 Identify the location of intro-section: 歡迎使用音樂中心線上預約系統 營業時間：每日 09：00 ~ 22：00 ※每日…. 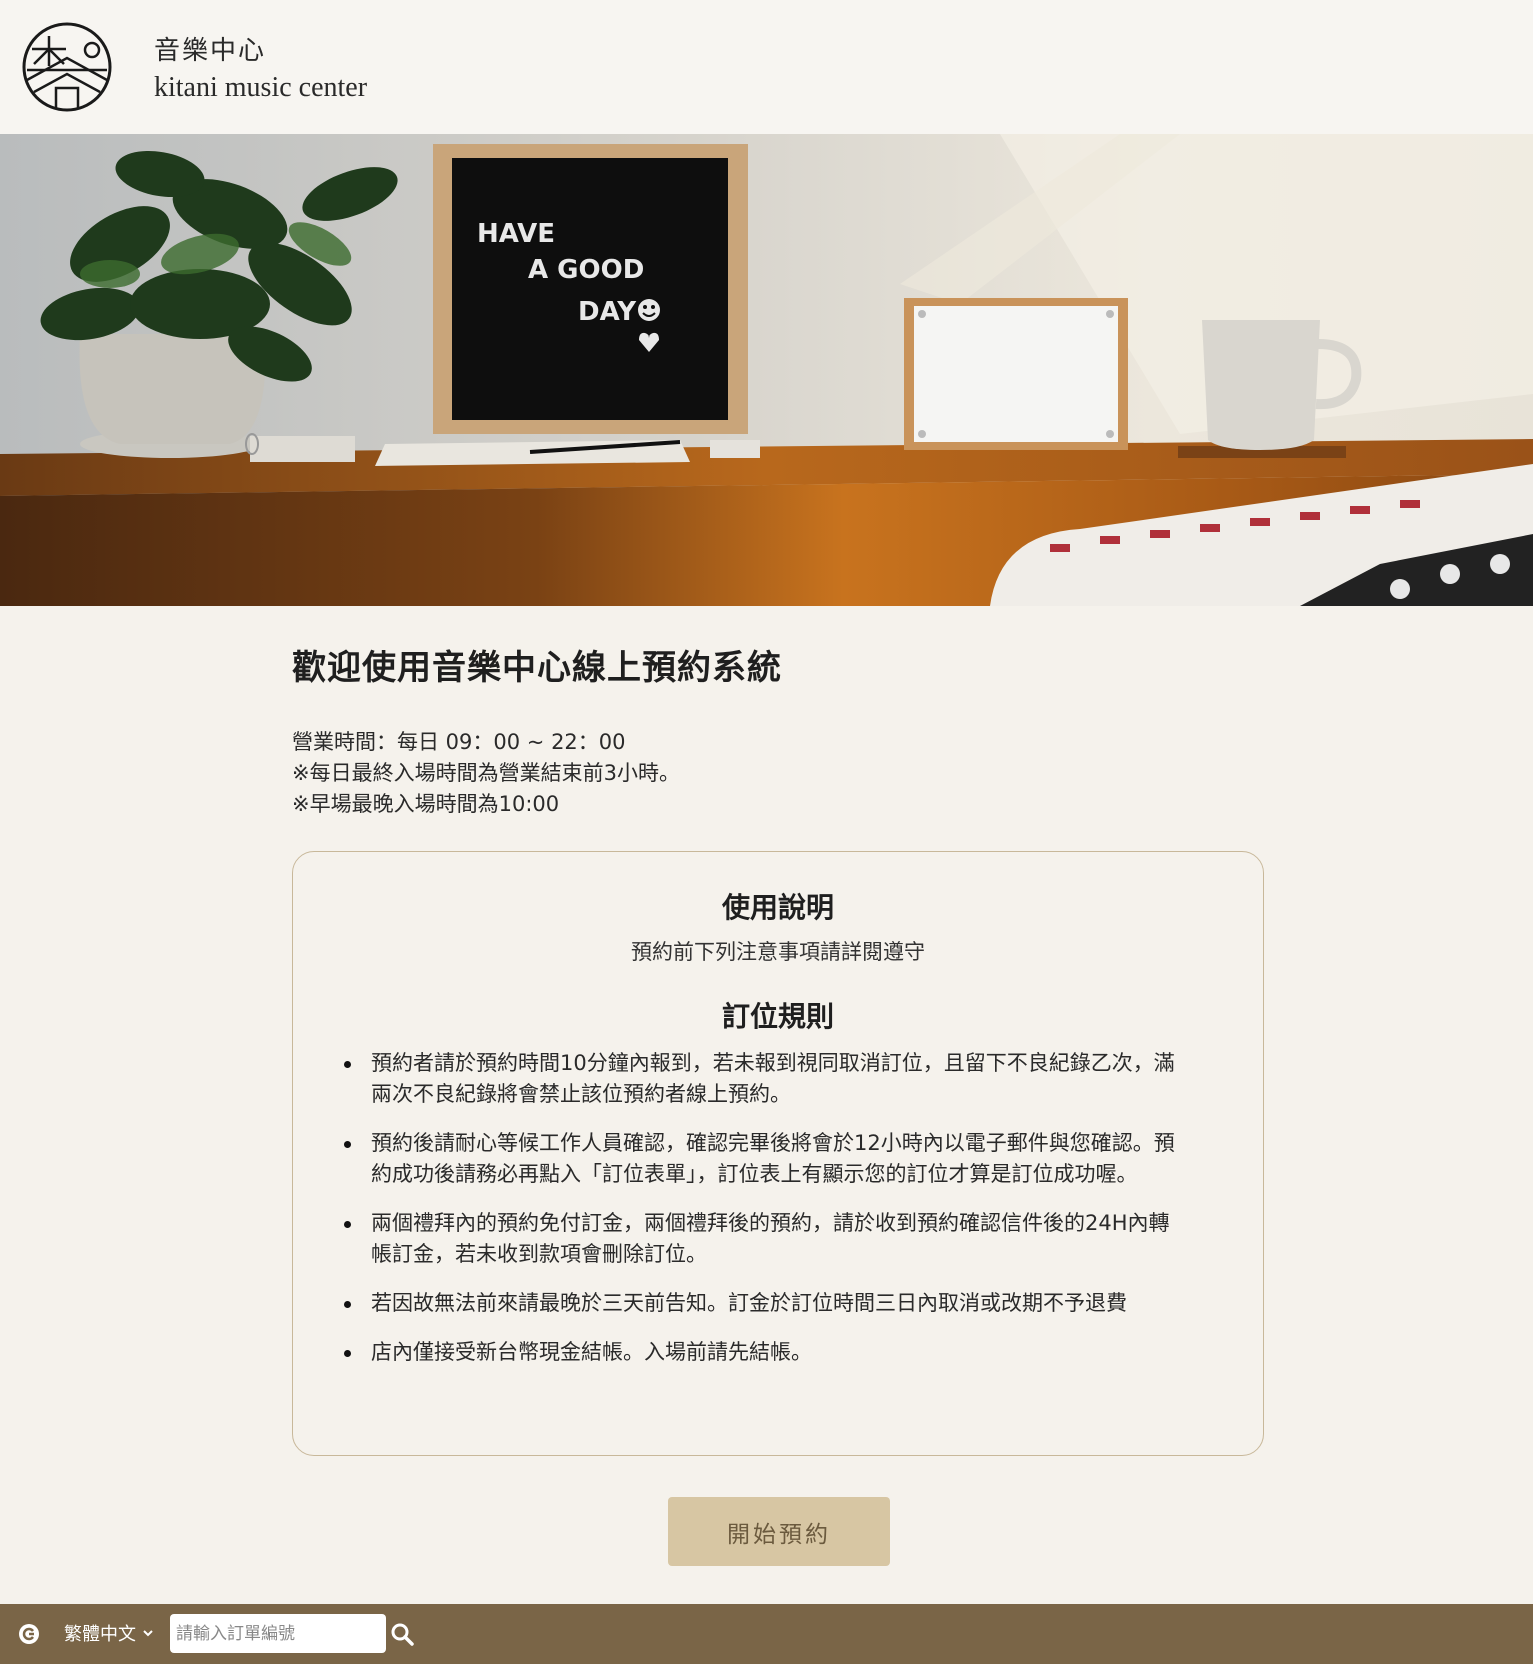
(780, 730).